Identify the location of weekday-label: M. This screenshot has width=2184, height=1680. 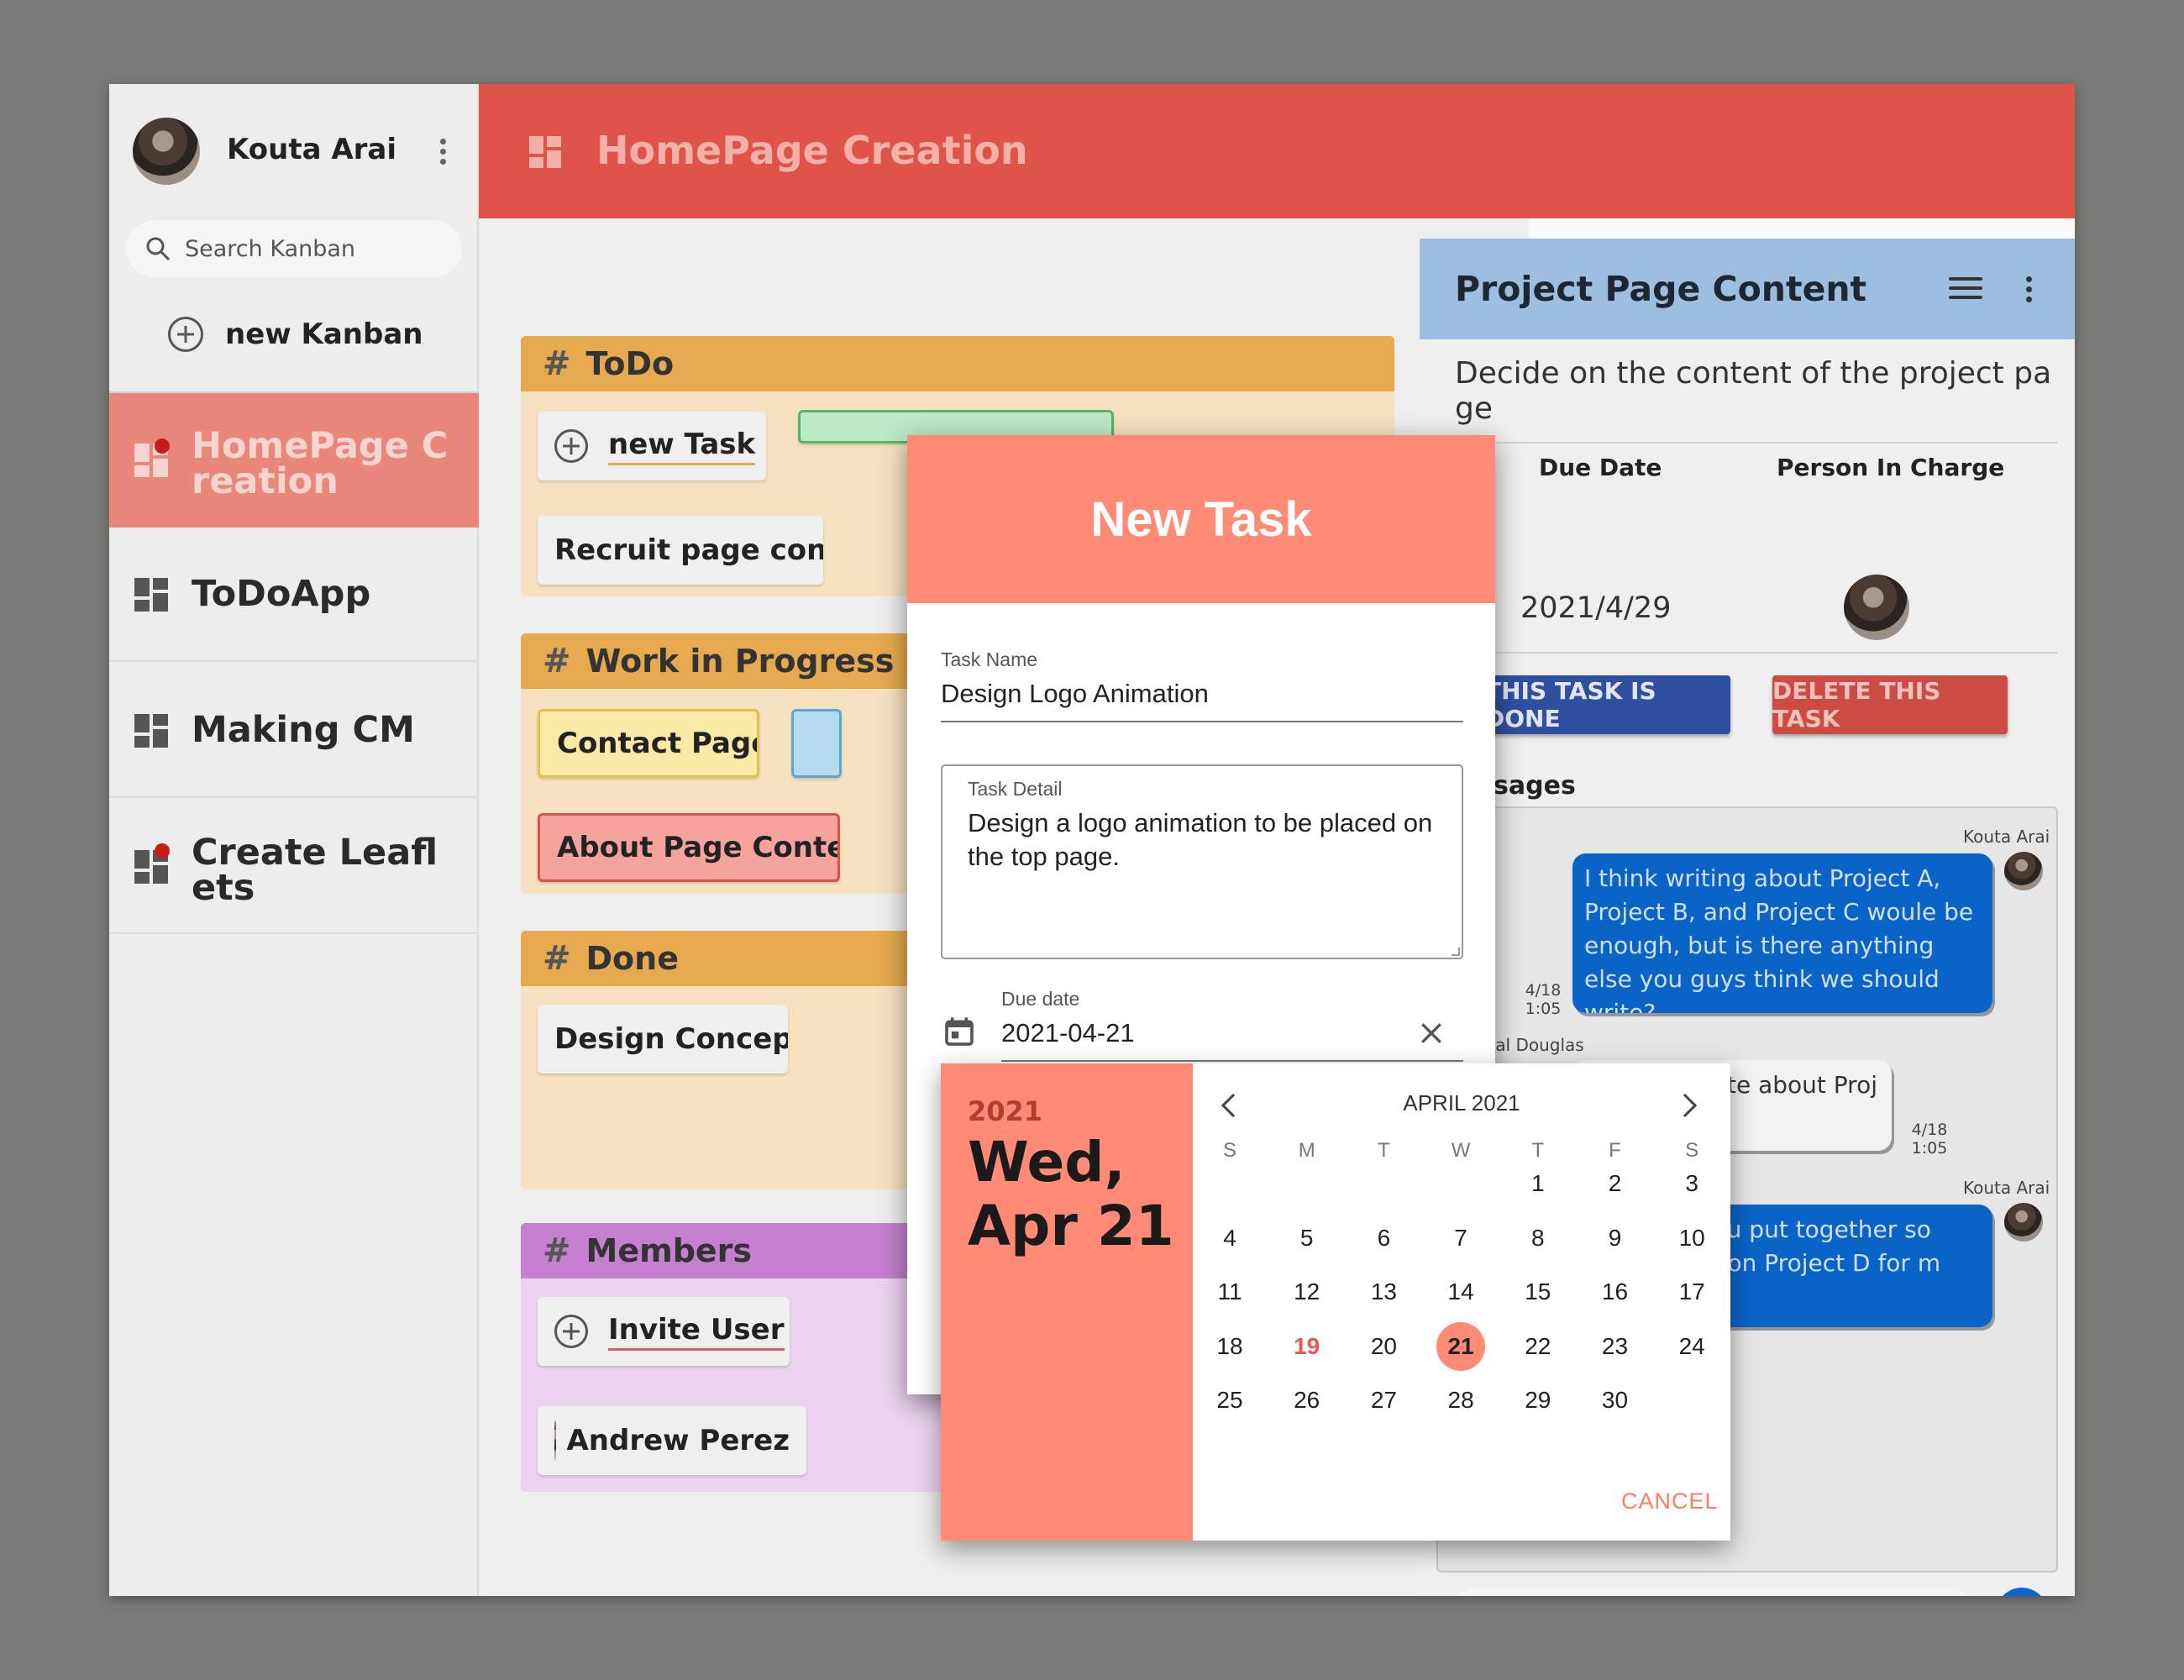
(1306, 1150).